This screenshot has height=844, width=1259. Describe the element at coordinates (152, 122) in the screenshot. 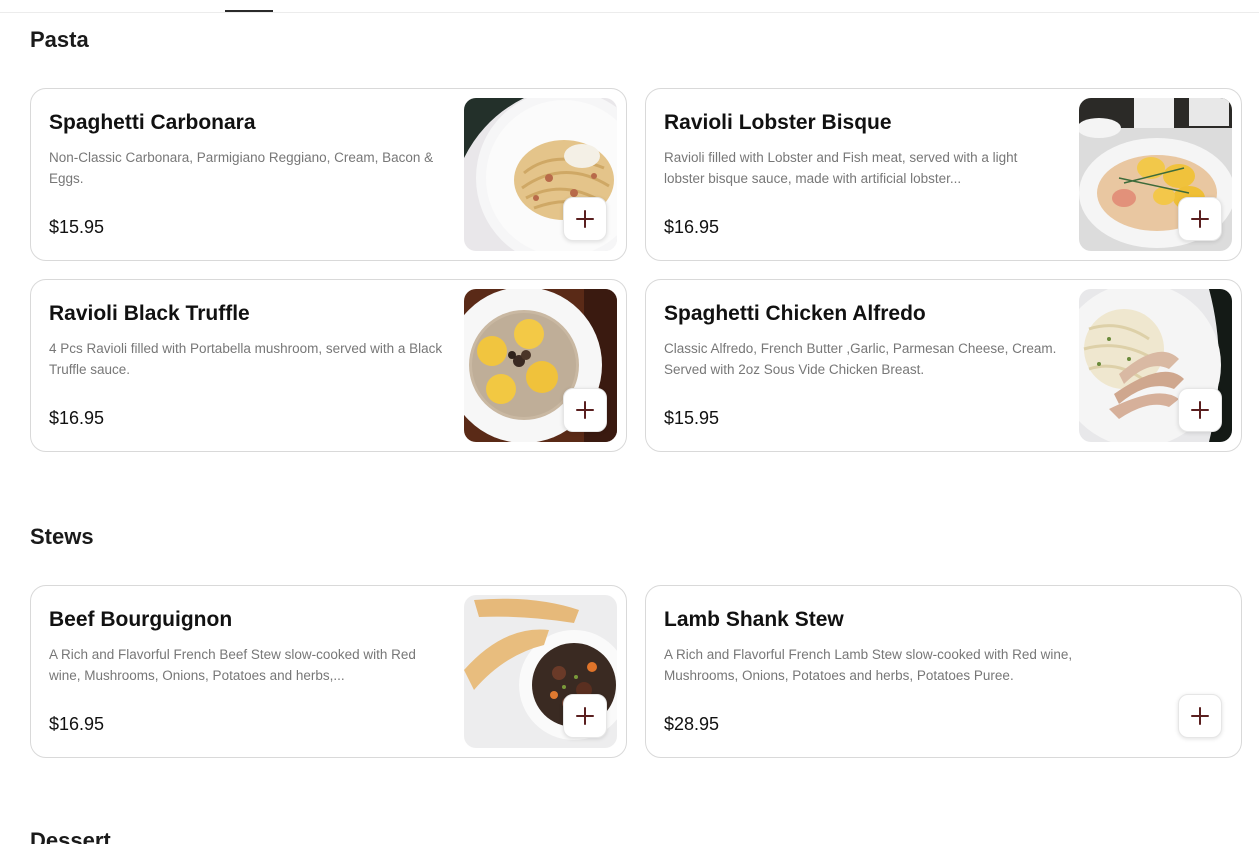

I see `menu-item-name: Spaghetti Carbonara` at that location.